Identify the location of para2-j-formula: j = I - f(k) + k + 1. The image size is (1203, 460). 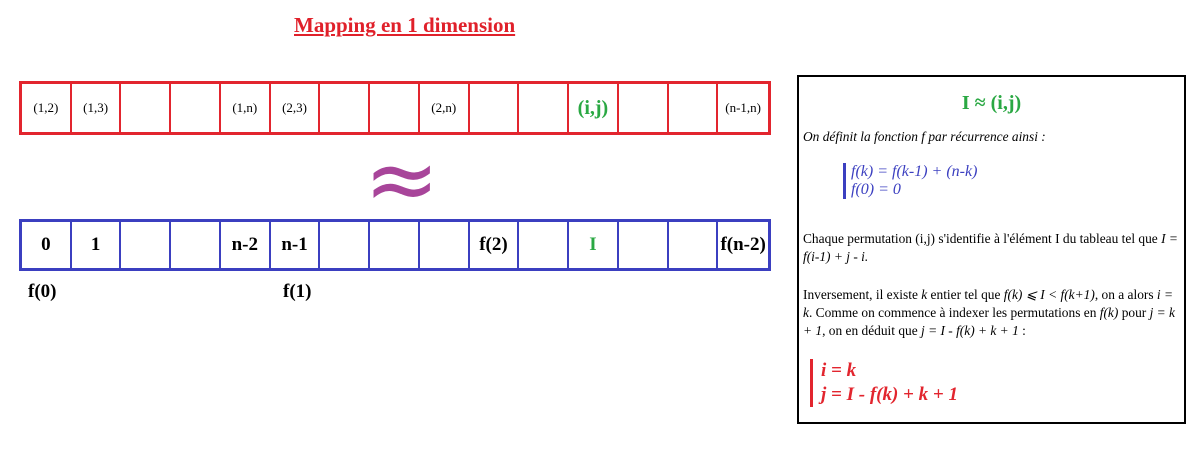
(970, 330).